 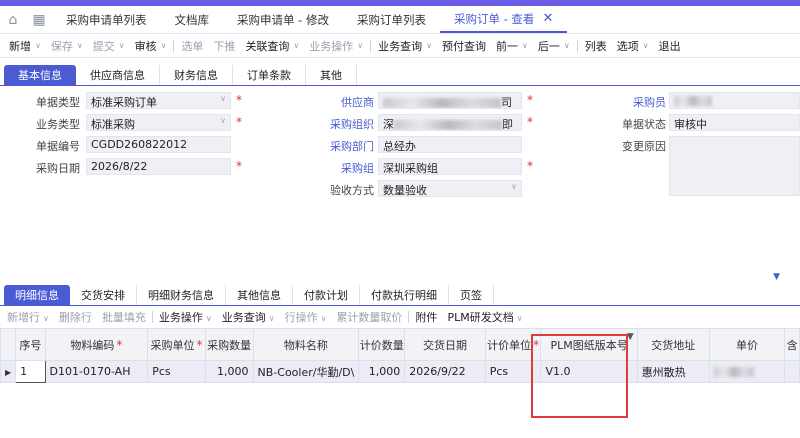 I want to click on detail-toolbar-button-7: 累计数量取价, so click(x=369, y=317).